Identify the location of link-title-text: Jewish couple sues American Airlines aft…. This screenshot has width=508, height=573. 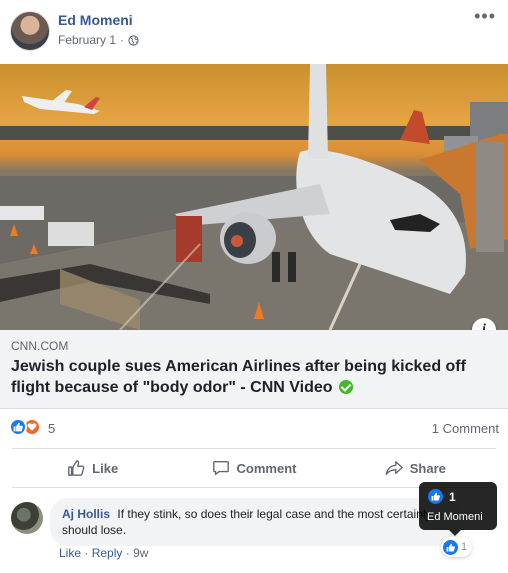
(238, 377).